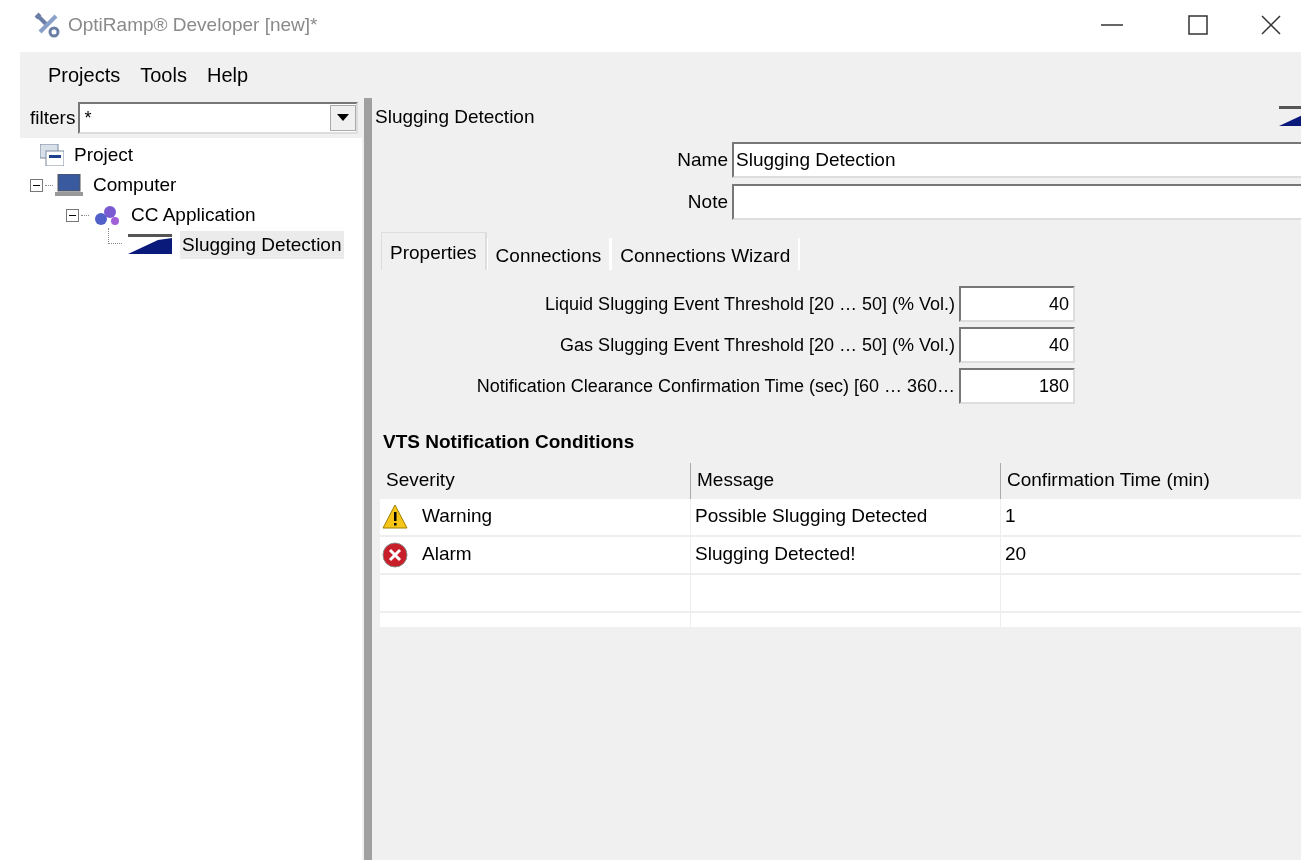 The width and height of the screenshot is (1301, 860). I want to click on window-title: OptiRamp® Developer [new]*, so click(193, 24).